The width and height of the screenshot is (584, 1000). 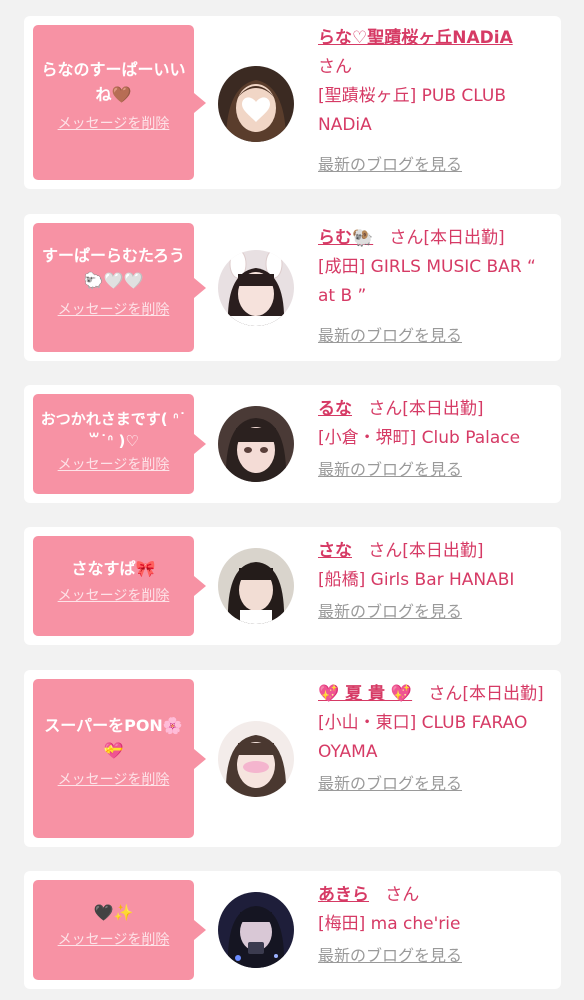 I want to click on message-bubble: おつかれさまです( ᐢ˙꒳˙ᐢ )♡ メッセージを削除, so click(x=119, y=444).